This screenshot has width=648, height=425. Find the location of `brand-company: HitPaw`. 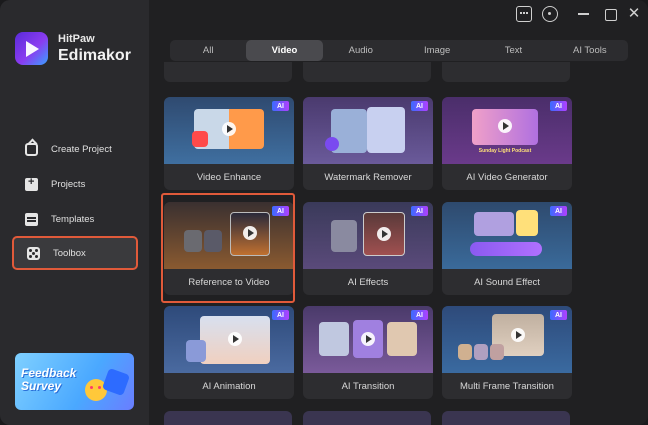

brand-company: HitPaw is located at coordinates (76, 39).